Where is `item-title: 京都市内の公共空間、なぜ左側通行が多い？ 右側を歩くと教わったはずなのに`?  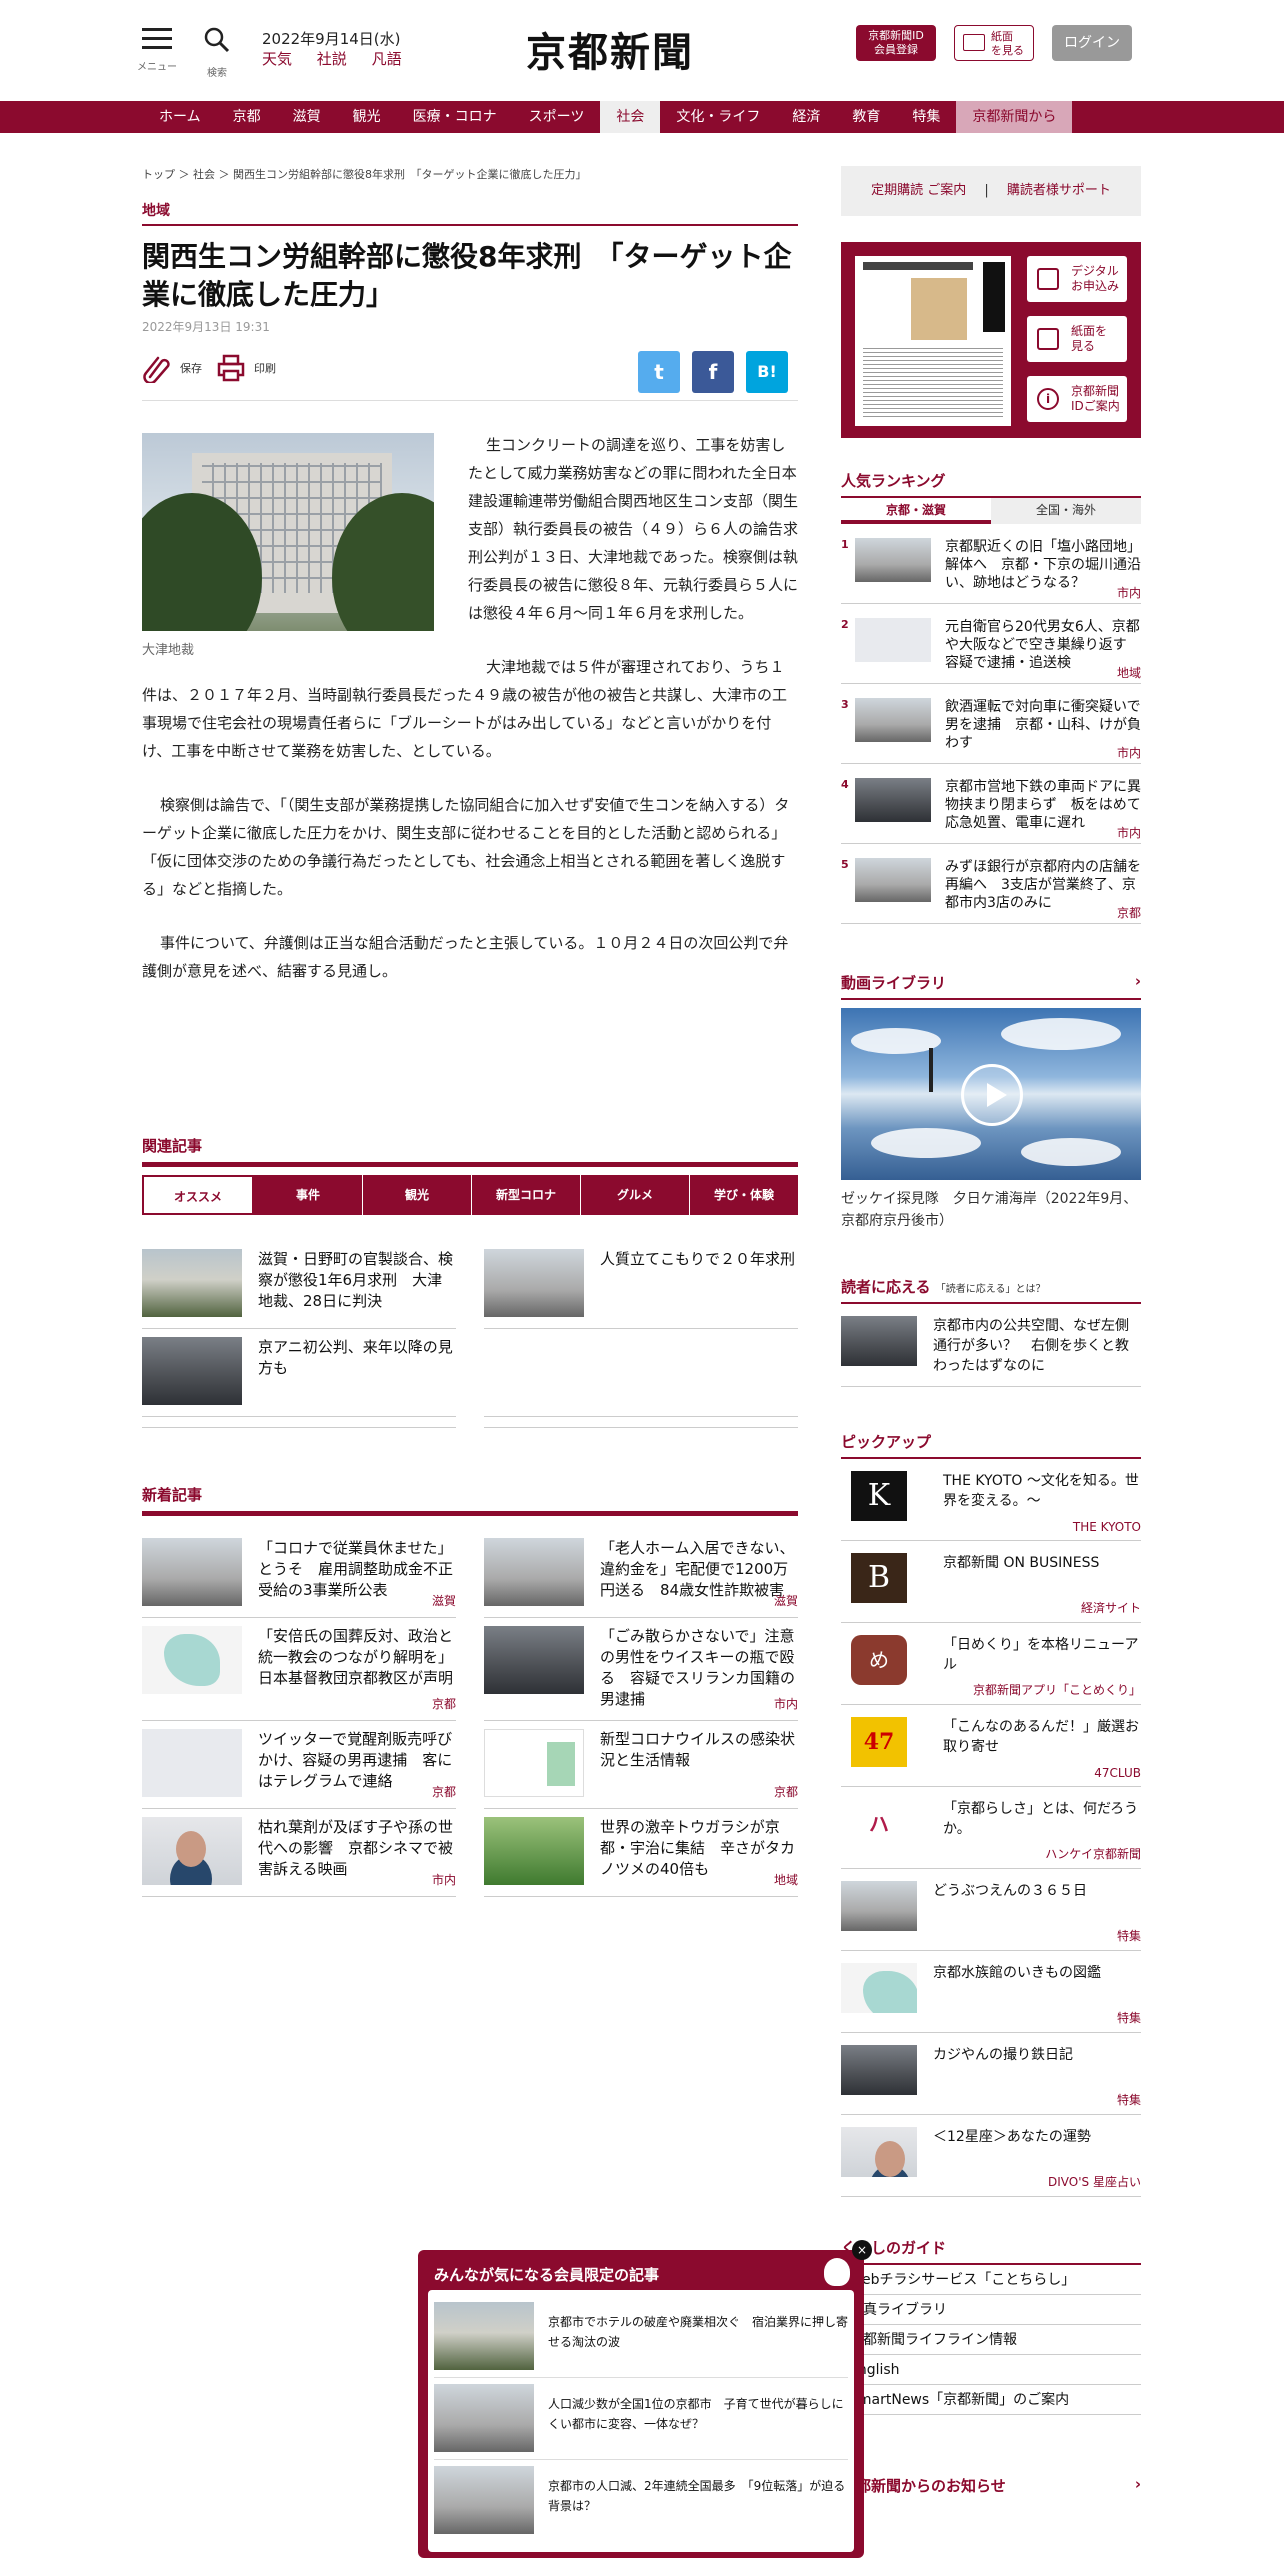
item-title: 京都市内の公共空間、なぜ左側通行が多い？ 右側を歩くと教わったはずなのに is located at coordinates (1031, 1346).